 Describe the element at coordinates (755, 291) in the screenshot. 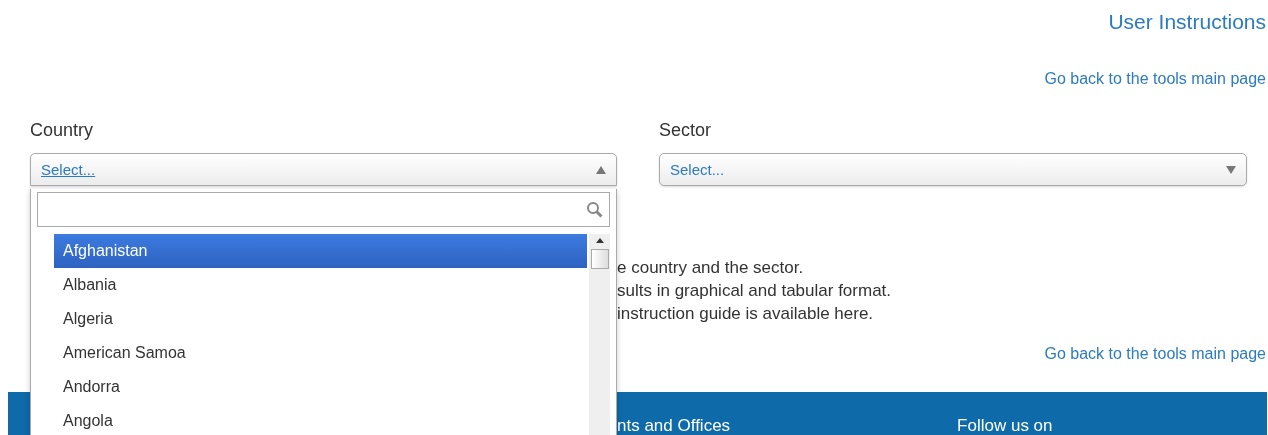

I see `instruction-text: sults in graphical and tabular format.` at that location.